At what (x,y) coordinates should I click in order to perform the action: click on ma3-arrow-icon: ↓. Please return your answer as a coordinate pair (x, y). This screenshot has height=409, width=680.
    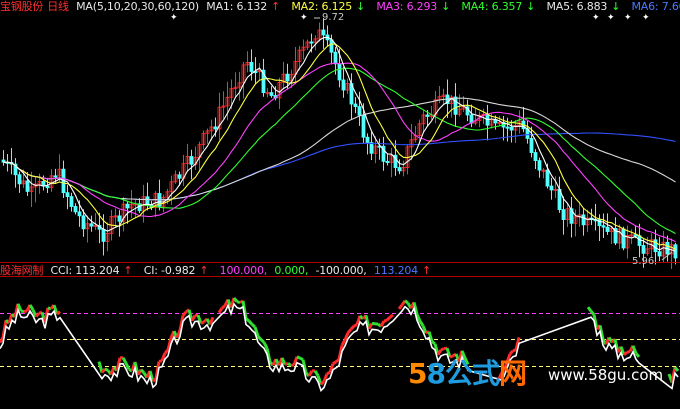
    Looking at the image, I should click on (446, 6).